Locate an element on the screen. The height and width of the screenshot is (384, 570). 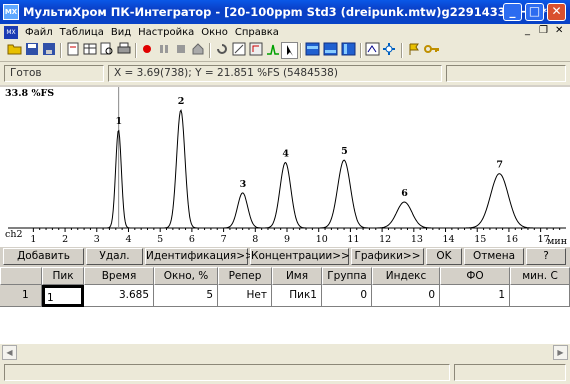
col-header-group: Группа is located at coordinates (347, 276).